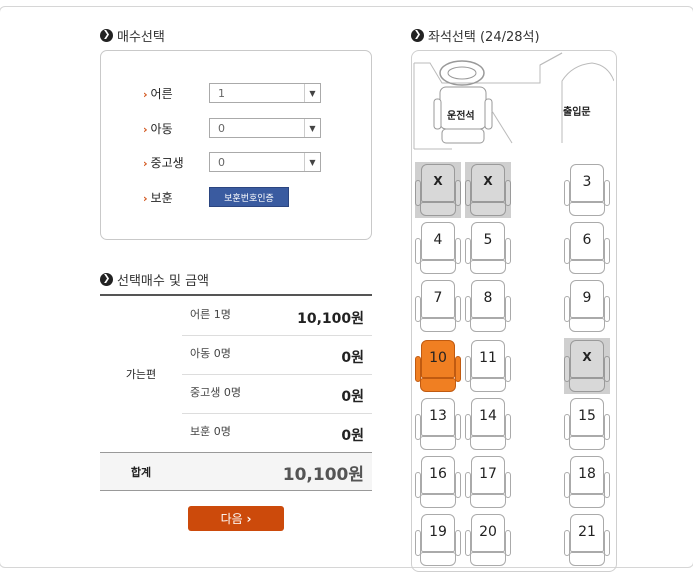 This screenshot has height=572, width=693. Describe the element at coordinates (249, 518) in the screenshot. I see `chevron-right-icon: ›` at that location.